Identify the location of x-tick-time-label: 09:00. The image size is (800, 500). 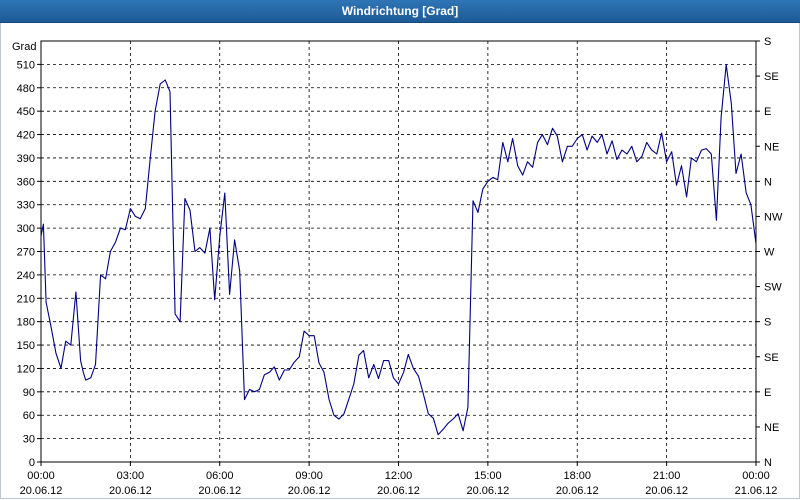
(309, 476).